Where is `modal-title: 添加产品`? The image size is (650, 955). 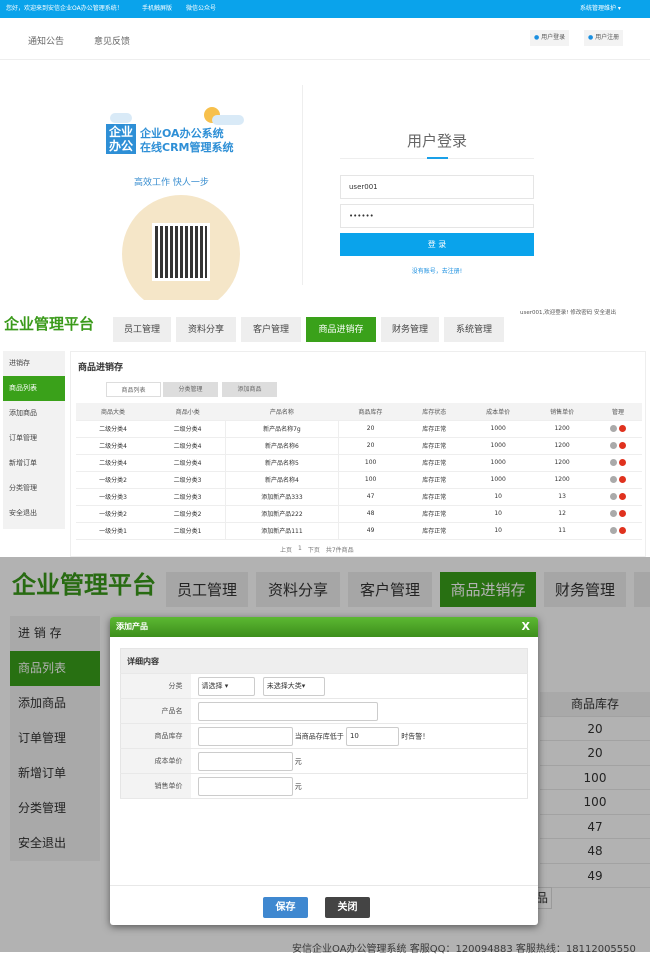
modal-title: 添加产品 is located at coordinates (132, 626).